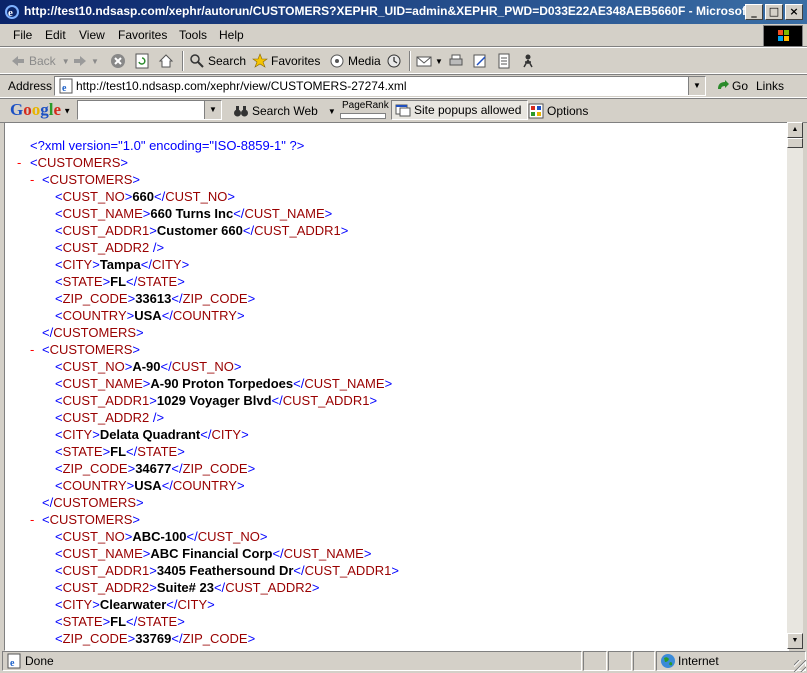 The width and height of the screenshot is (807, 673). I want to click on pagerank-indicator: PageRank, so click(363, 109).